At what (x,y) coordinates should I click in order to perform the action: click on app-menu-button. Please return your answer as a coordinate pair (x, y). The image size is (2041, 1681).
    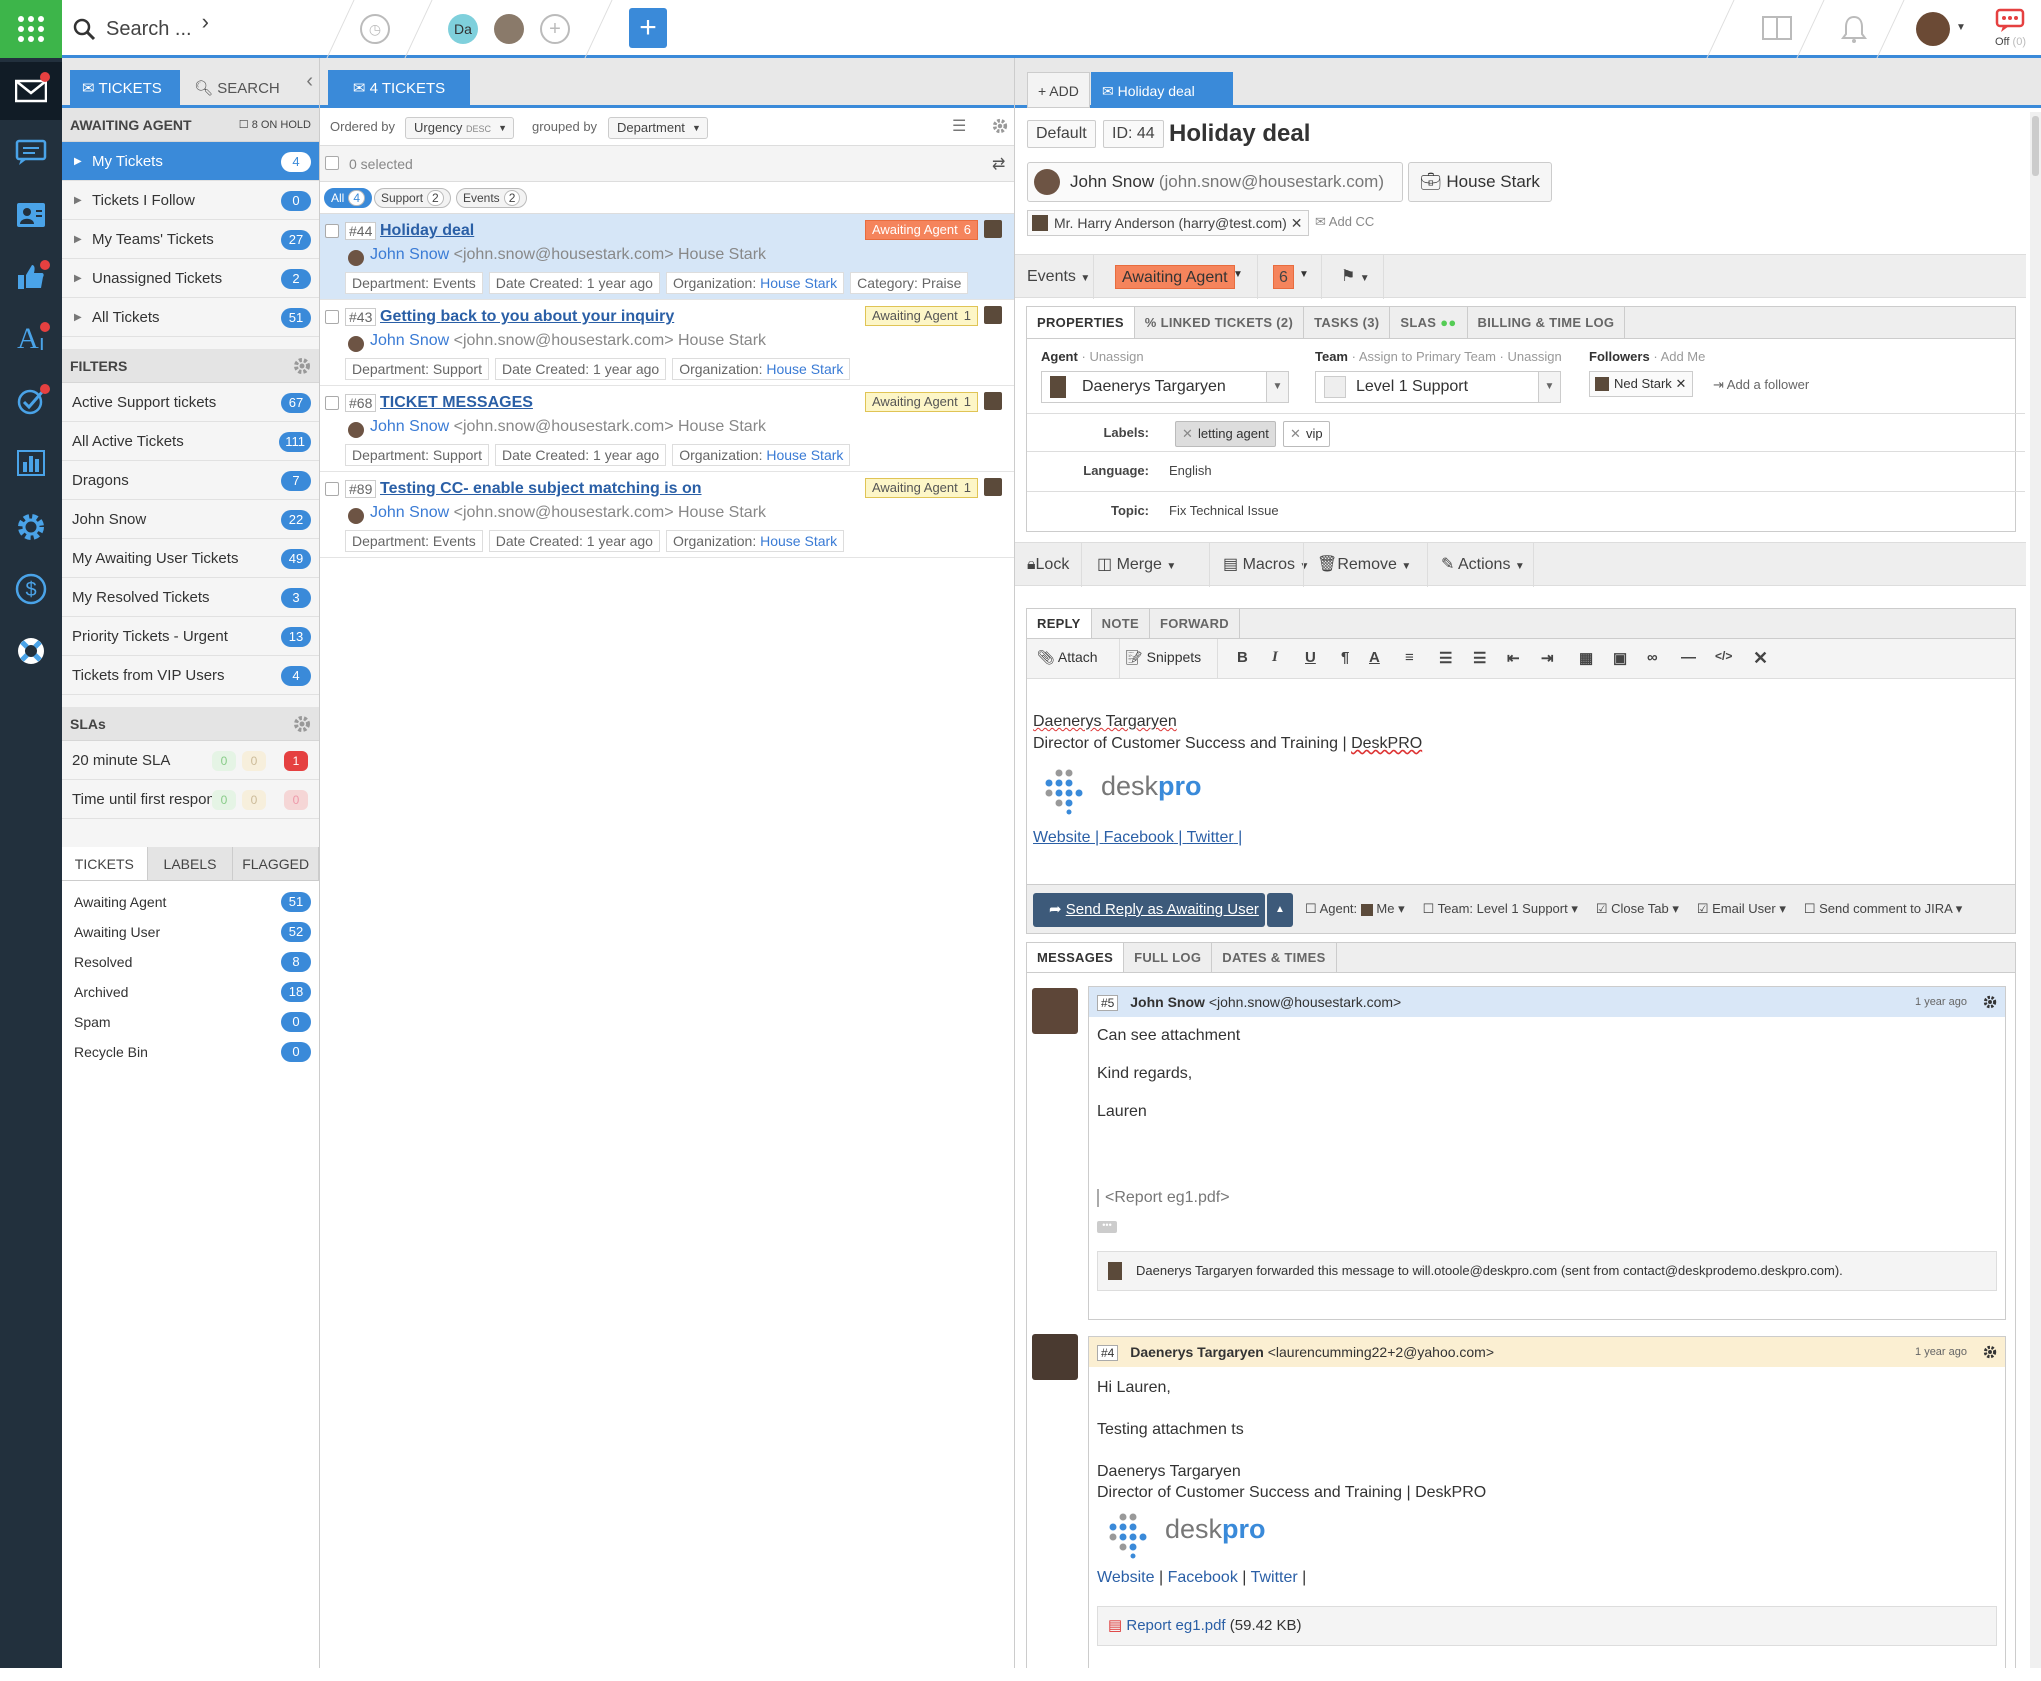
    Looking at the image, I should click on (31, 29).